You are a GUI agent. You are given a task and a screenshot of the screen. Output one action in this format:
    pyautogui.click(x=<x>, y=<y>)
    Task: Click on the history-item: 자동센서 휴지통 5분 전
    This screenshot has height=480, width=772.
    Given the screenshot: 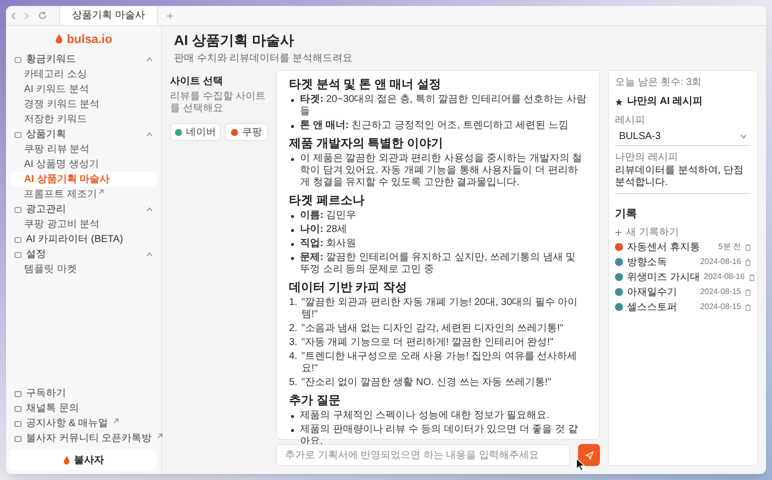 What is the action you would take?
    pyautogui.click(x=683, y=247)
    